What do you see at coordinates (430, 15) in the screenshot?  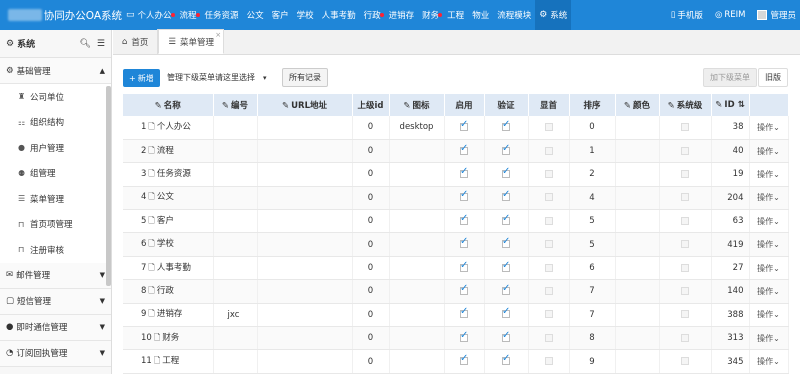 I see `nav-item-9: 财务` at bounding box center [430, 15].